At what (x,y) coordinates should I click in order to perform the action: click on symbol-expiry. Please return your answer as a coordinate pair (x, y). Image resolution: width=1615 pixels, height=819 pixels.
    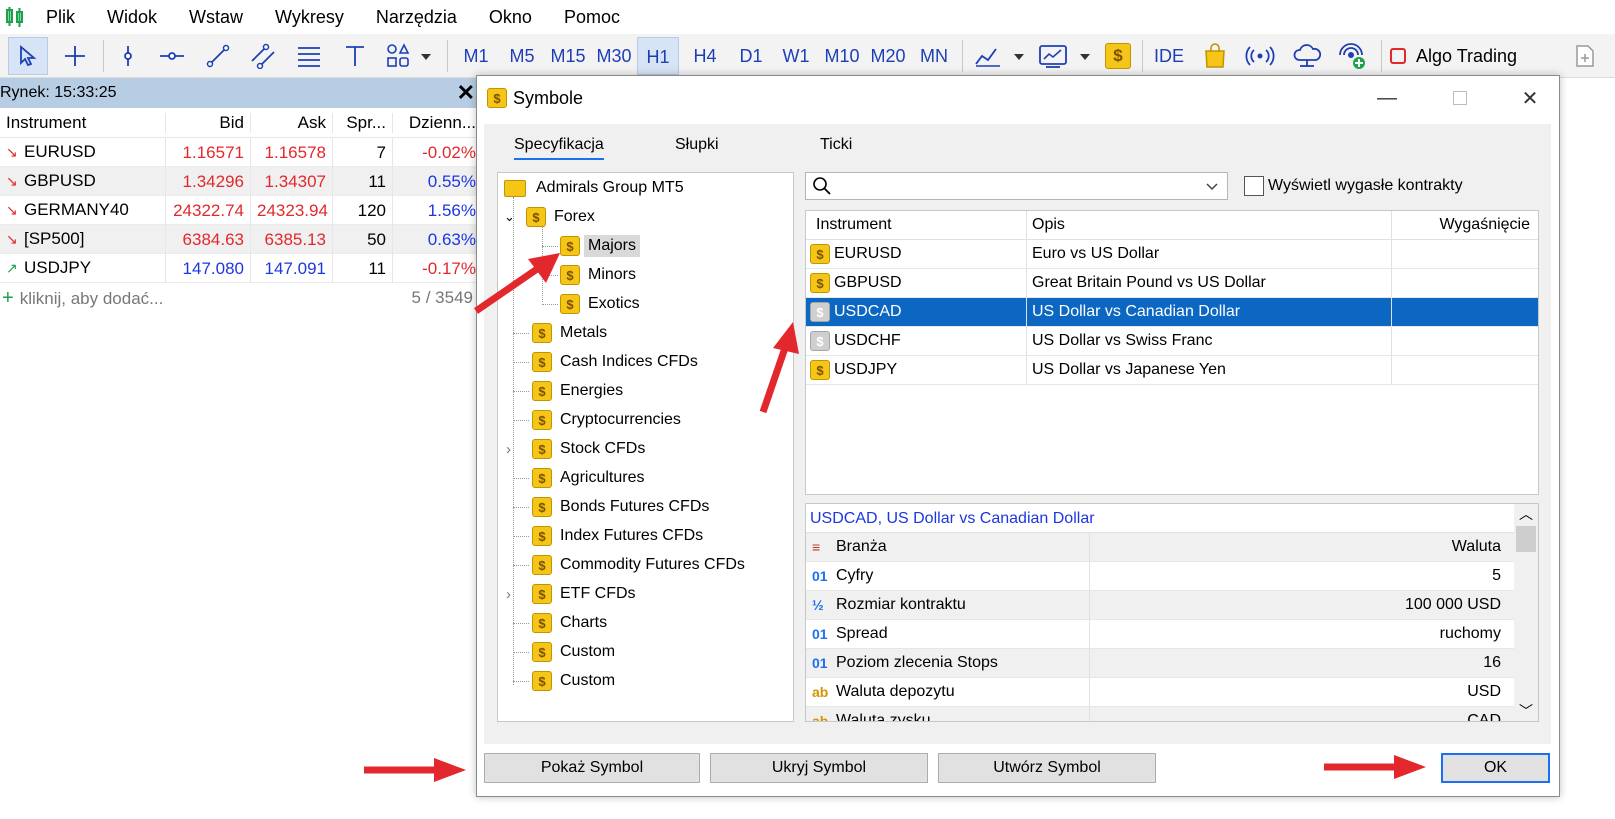
    Looking at the image, I should click on (1464, 283).